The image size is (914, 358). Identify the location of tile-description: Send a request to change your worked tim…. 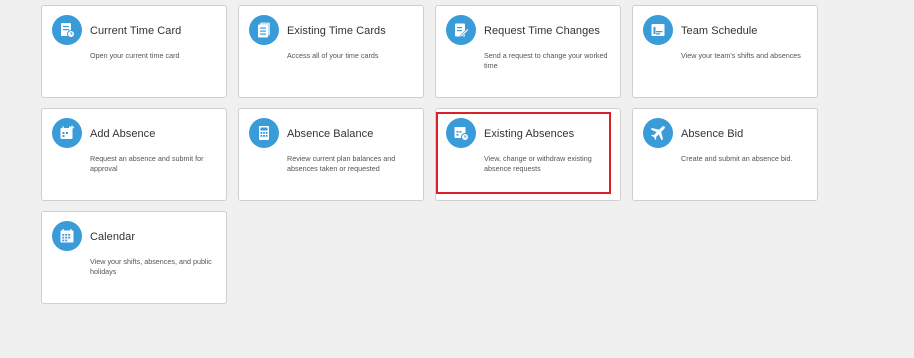
(546, 60).